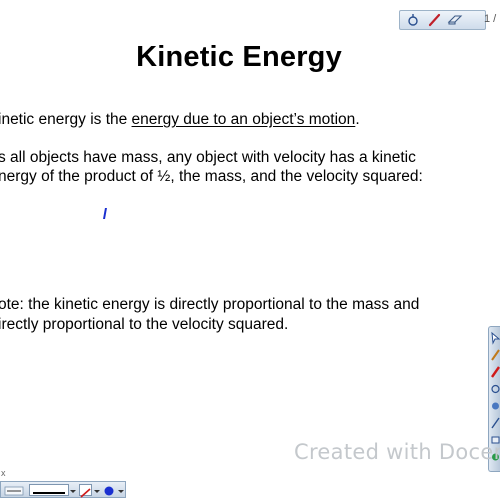 The width and height of the screenshot is (500, 500). I want to click on slide-title: Kinetic Energy, so click(239, 57).